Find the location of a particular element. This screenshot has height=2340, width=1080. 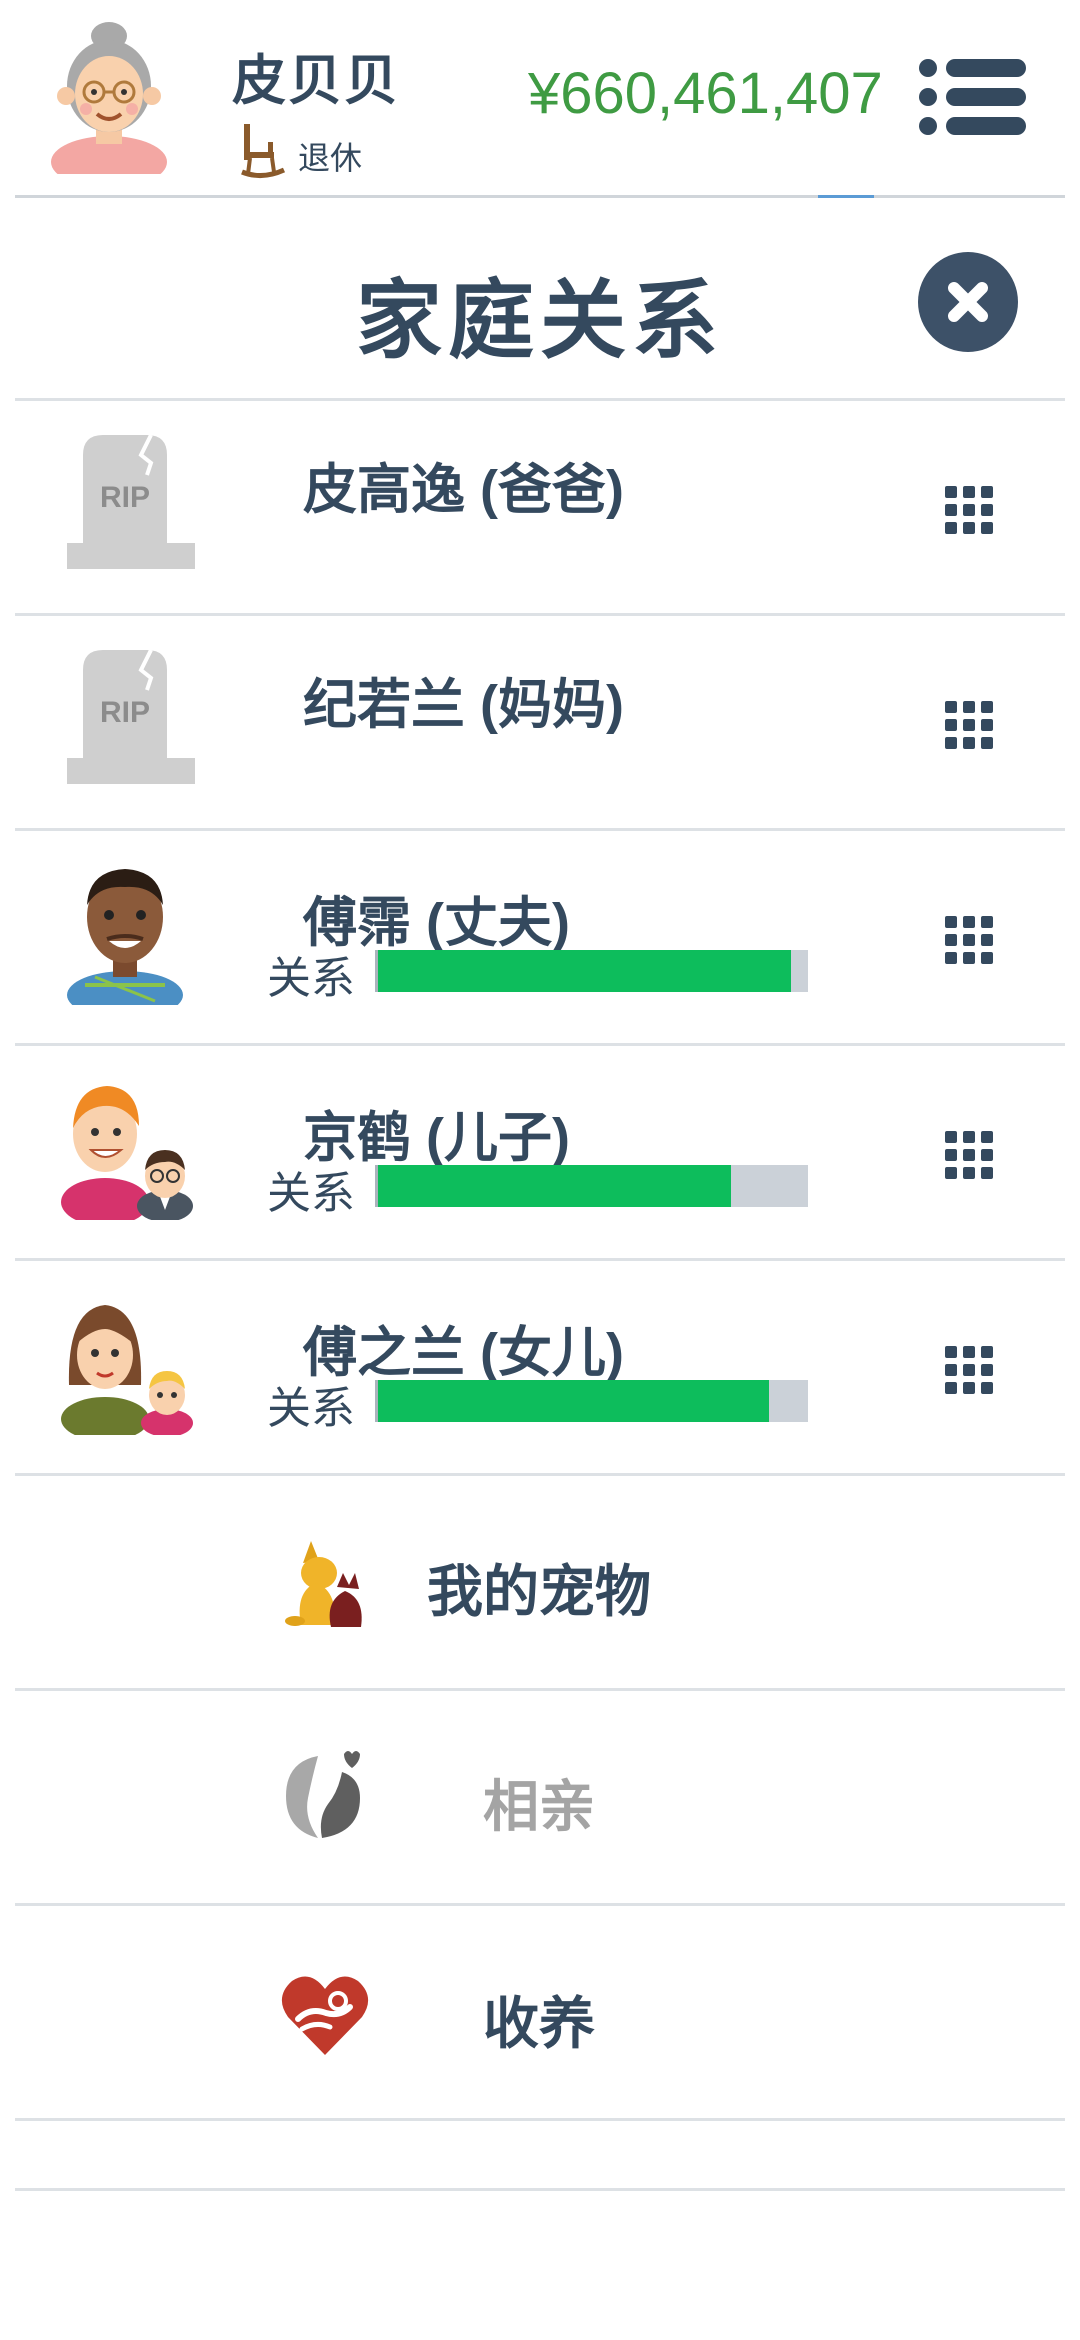

son-avatar is located at coordinates (127, 1153).